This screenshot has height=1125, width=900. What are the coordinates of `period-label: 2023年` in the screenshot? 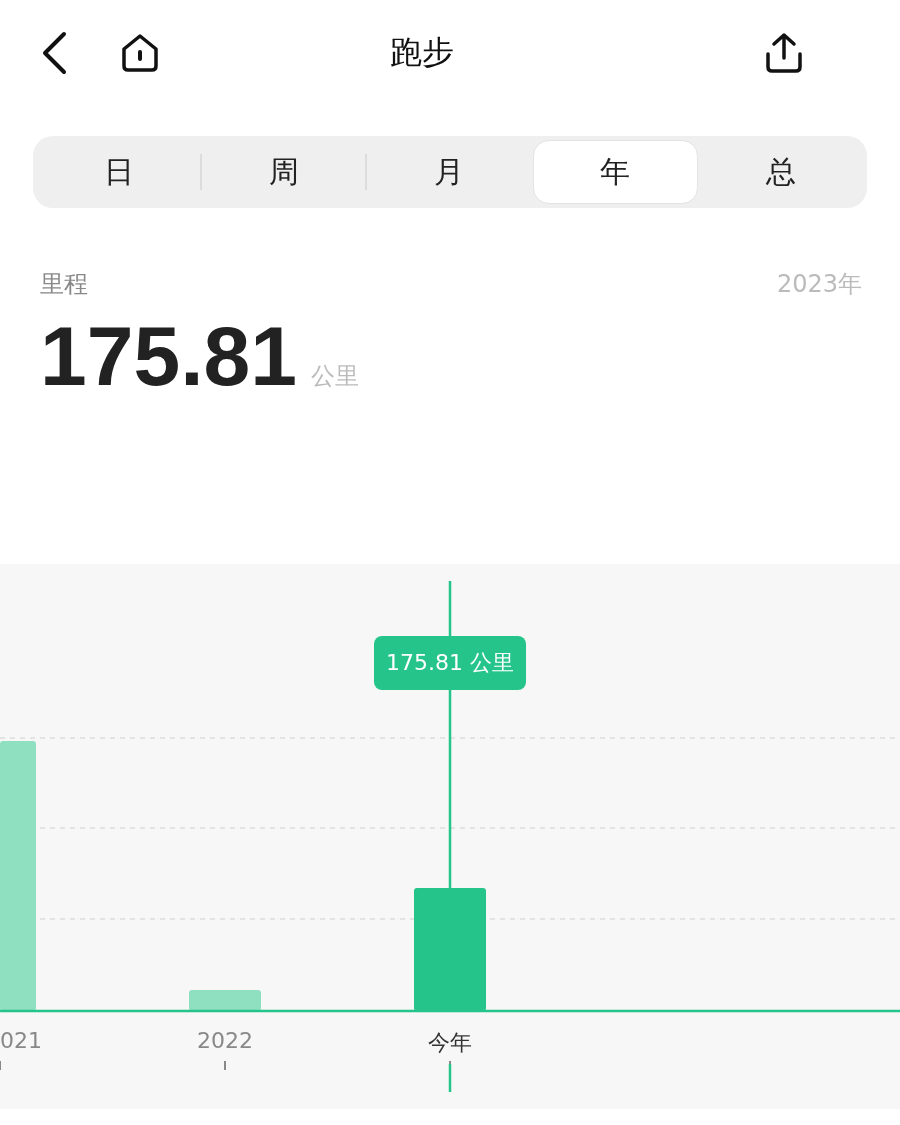 It's located at (819, 284).